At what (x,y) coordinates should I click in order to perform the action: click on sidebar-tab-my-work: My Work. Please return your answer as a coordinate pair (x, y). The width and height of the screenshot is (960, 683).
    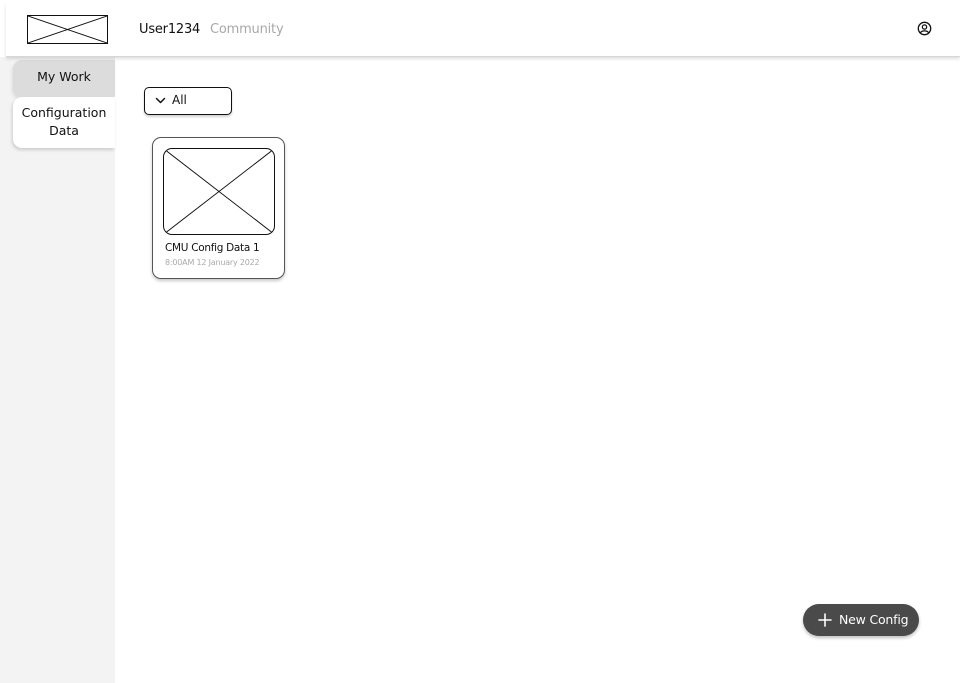
    Looking at the image, I should click on (64, 78).